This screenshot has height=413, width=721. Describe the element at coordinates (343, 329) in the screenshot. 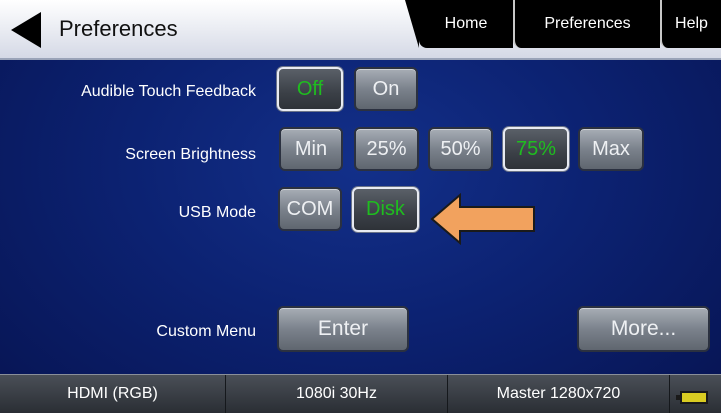

I see `custom-menu-enter-button: Enter` at that location.